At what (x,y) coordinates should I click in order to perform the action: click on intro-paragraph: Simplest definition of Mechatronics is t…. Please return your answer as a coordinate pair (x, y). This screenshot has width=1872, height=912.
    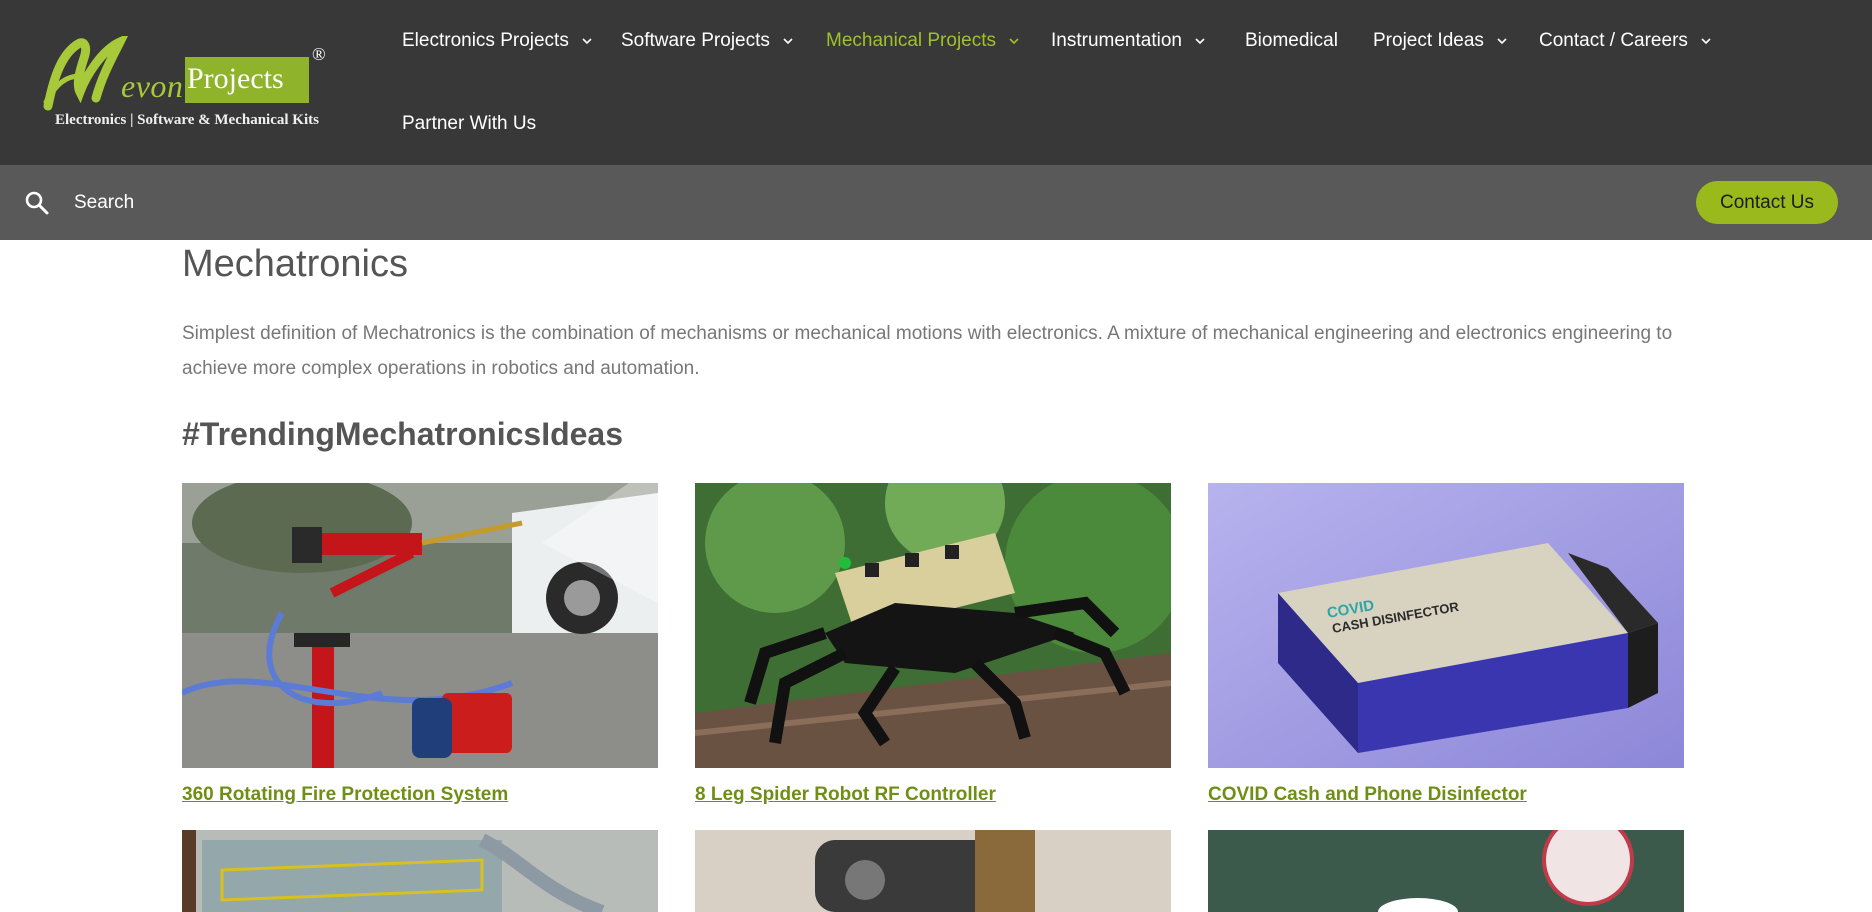
    Looking at the image, I should click on (927, 351).